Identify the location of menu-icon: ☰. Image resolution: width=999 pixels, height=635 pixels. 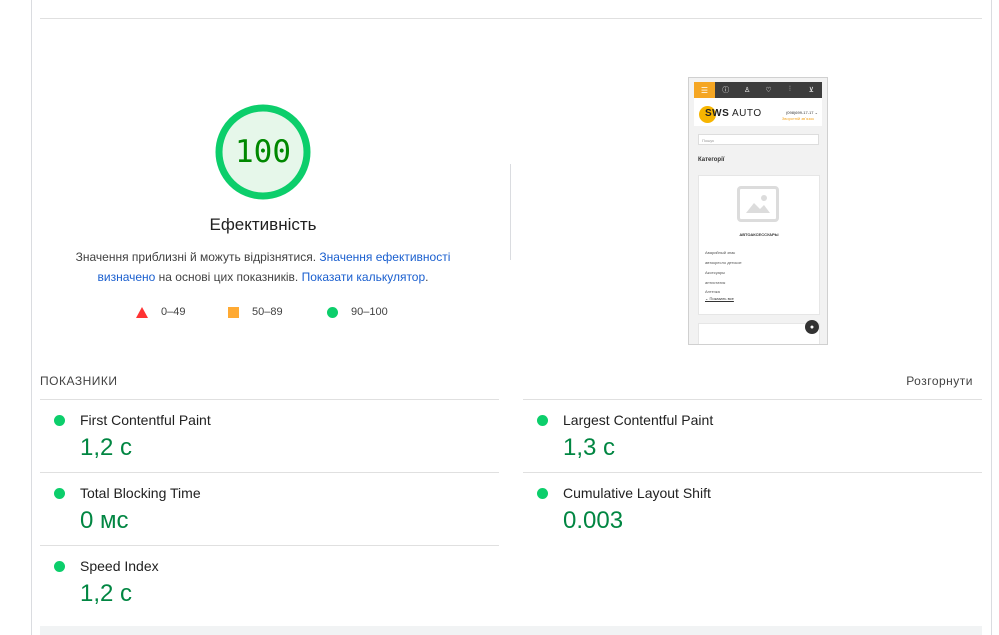
(704, 90).